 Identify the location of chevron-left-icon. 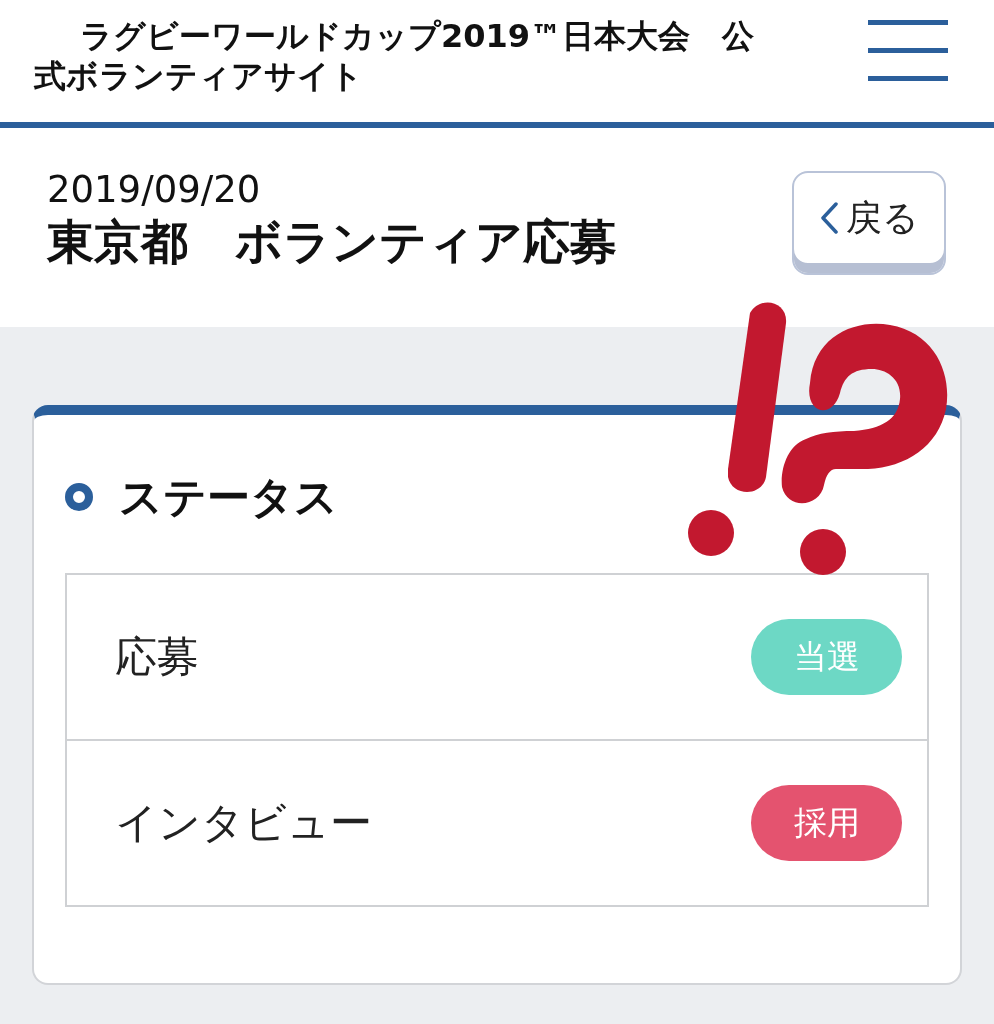
(828, 218).